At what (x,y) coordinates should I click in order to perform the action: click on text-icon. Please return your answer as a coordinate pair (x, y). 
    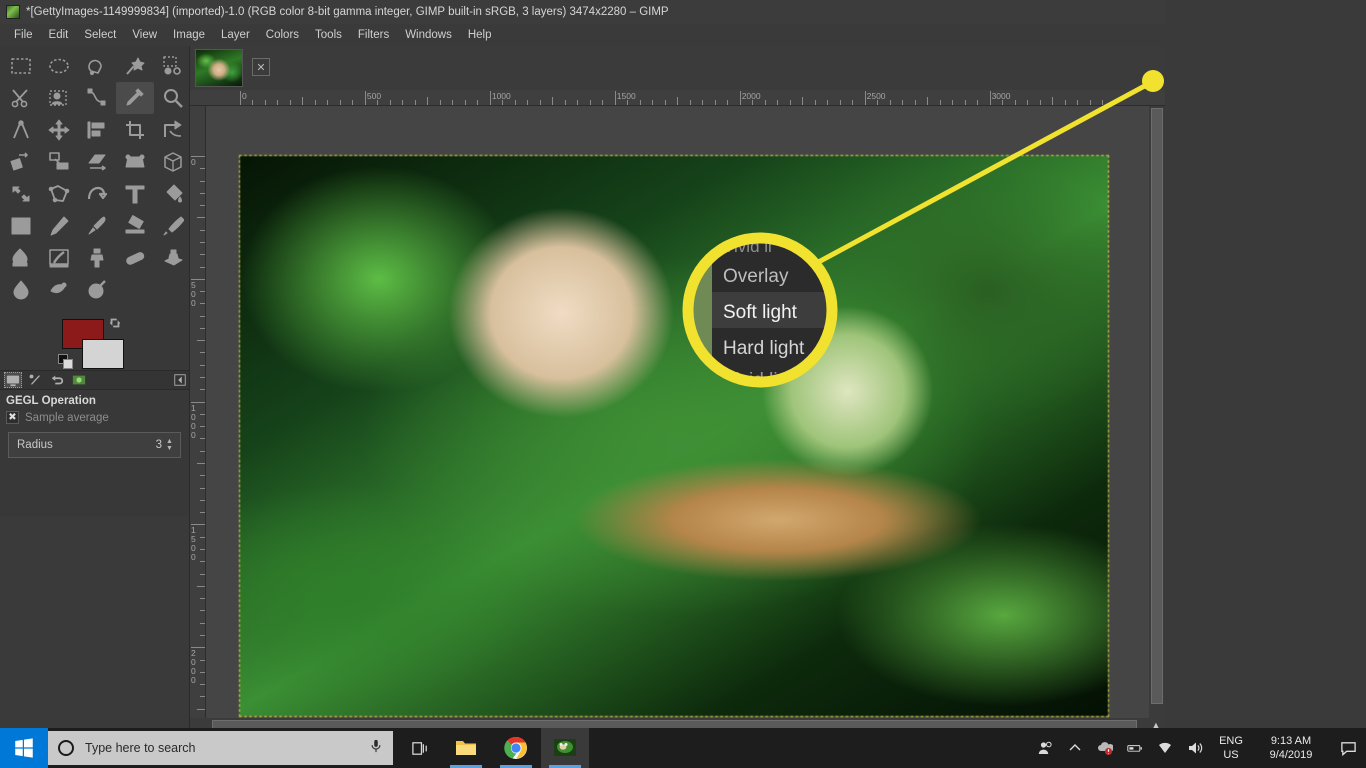
    Looking at the image, I should click on (135, 194).